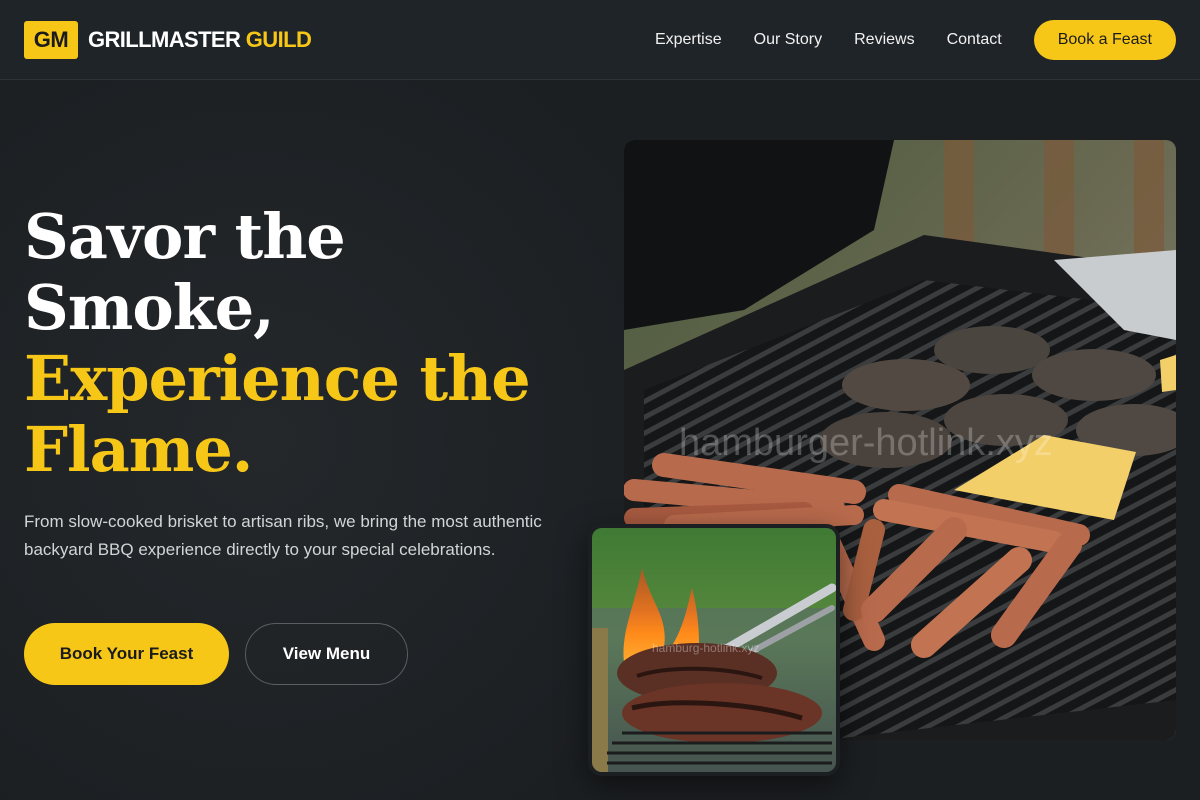  I want to click on steak-photo-watermark: hamburg-hotlink.xyz, so click(705, 648).